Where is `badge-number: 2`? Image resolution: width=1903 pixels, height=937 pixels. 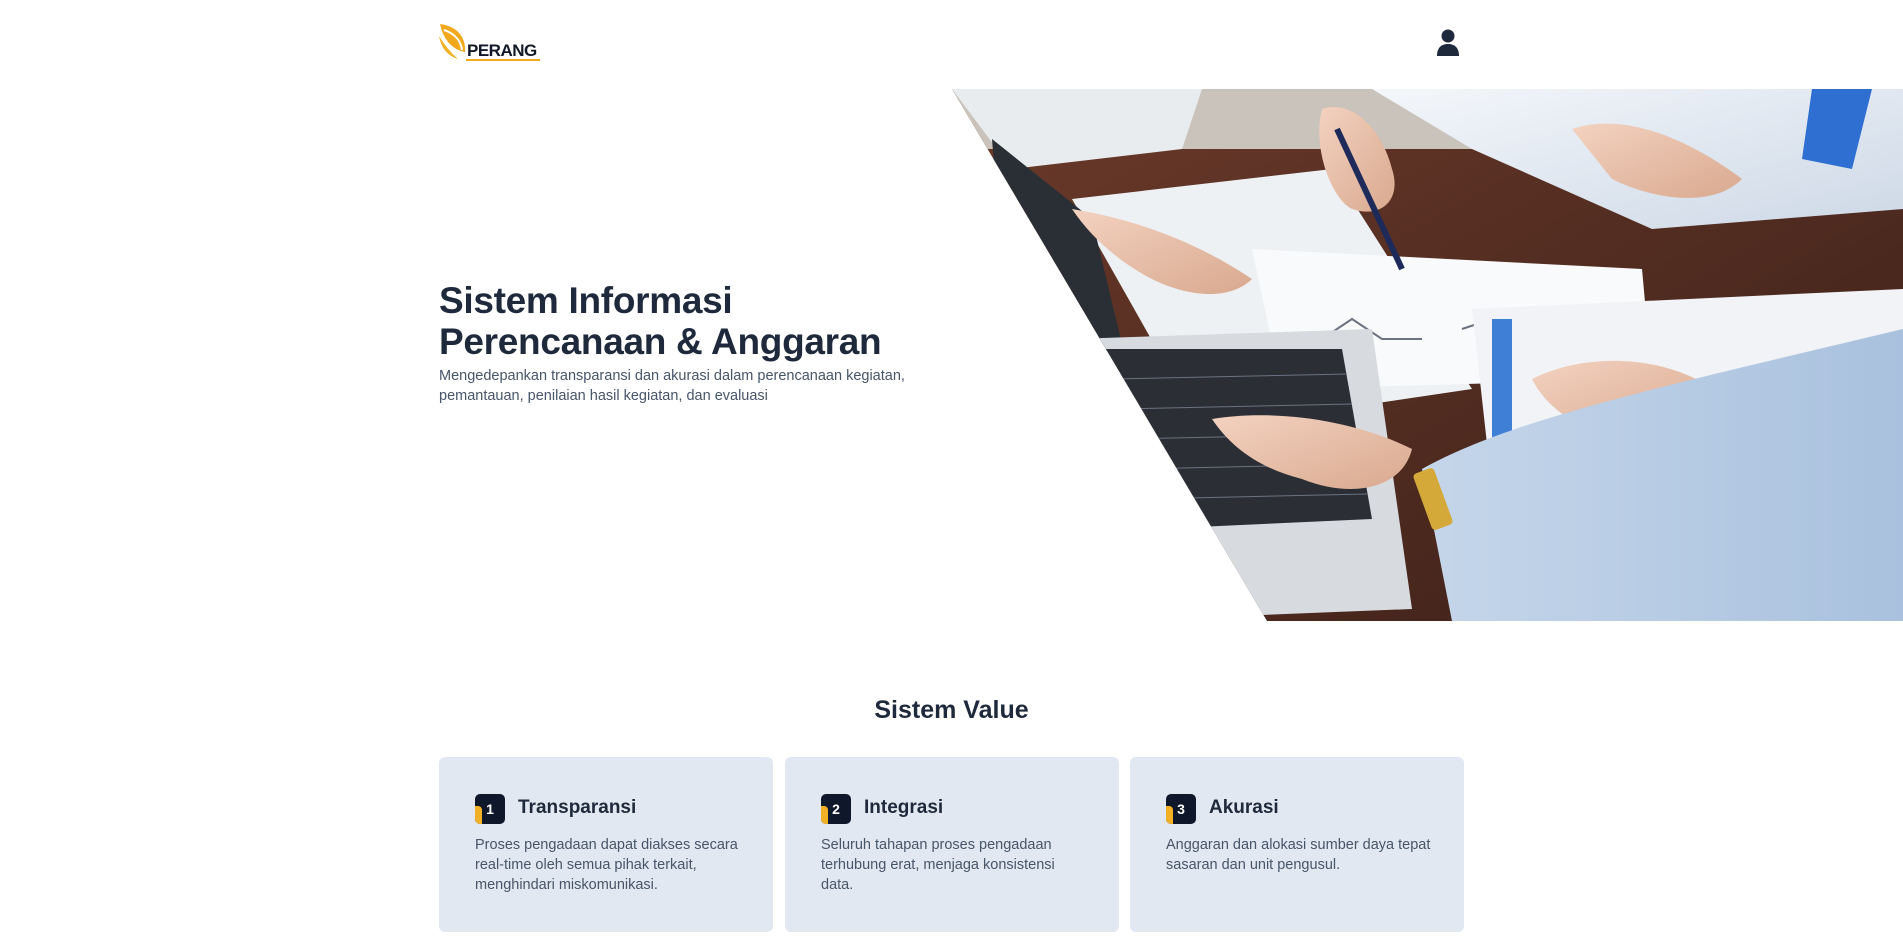
badge-number: 2 is located at coordinates (836, 809).